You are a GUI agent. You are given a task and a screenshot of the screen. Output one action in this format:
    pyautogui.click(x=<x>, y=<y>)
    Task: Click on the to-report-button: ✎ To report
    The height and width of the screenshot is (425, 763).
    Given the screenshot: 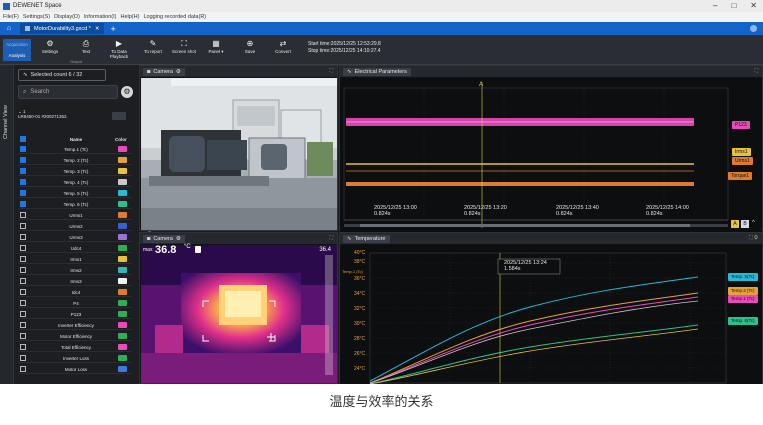 What is the action you would take?
    pyautogui.click(x=153, y=50)
    